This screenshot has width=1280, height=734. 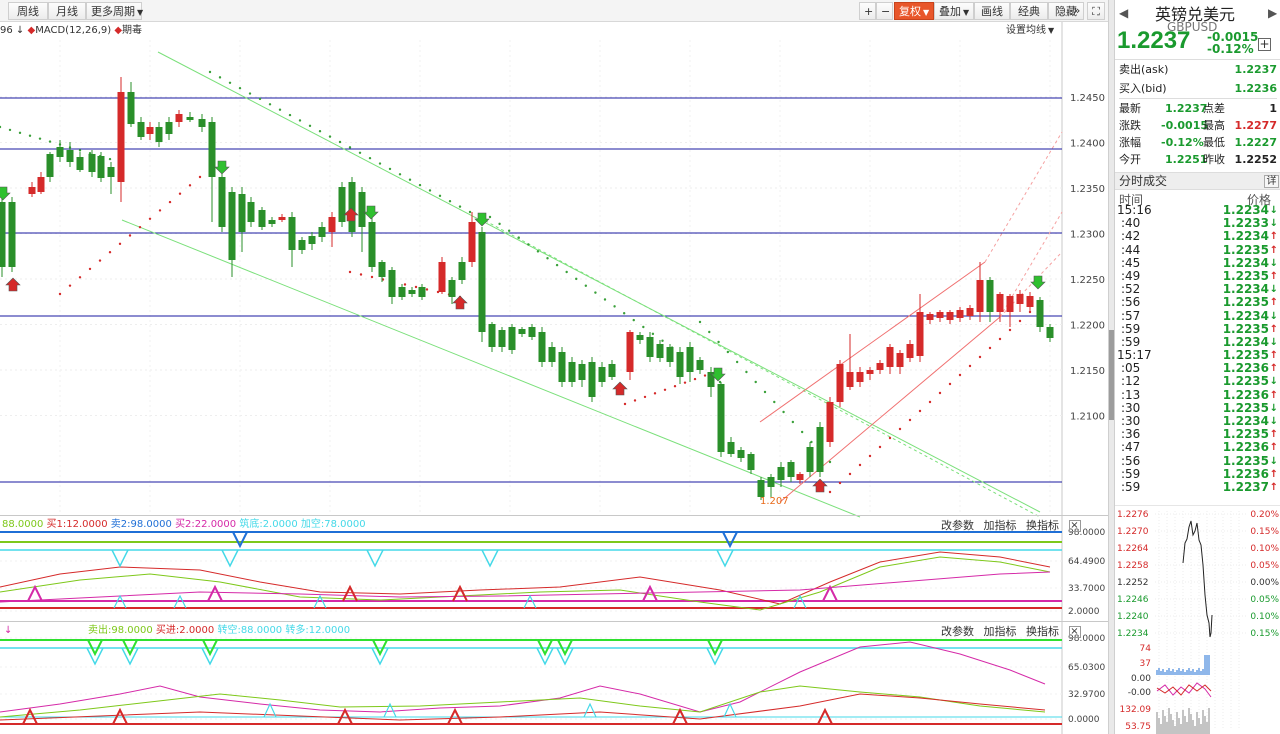 What do you see at coordinates (1255, 69) in the screenshot?
I see `ask-value: 1.2237` at bounding box center [1255, 69].